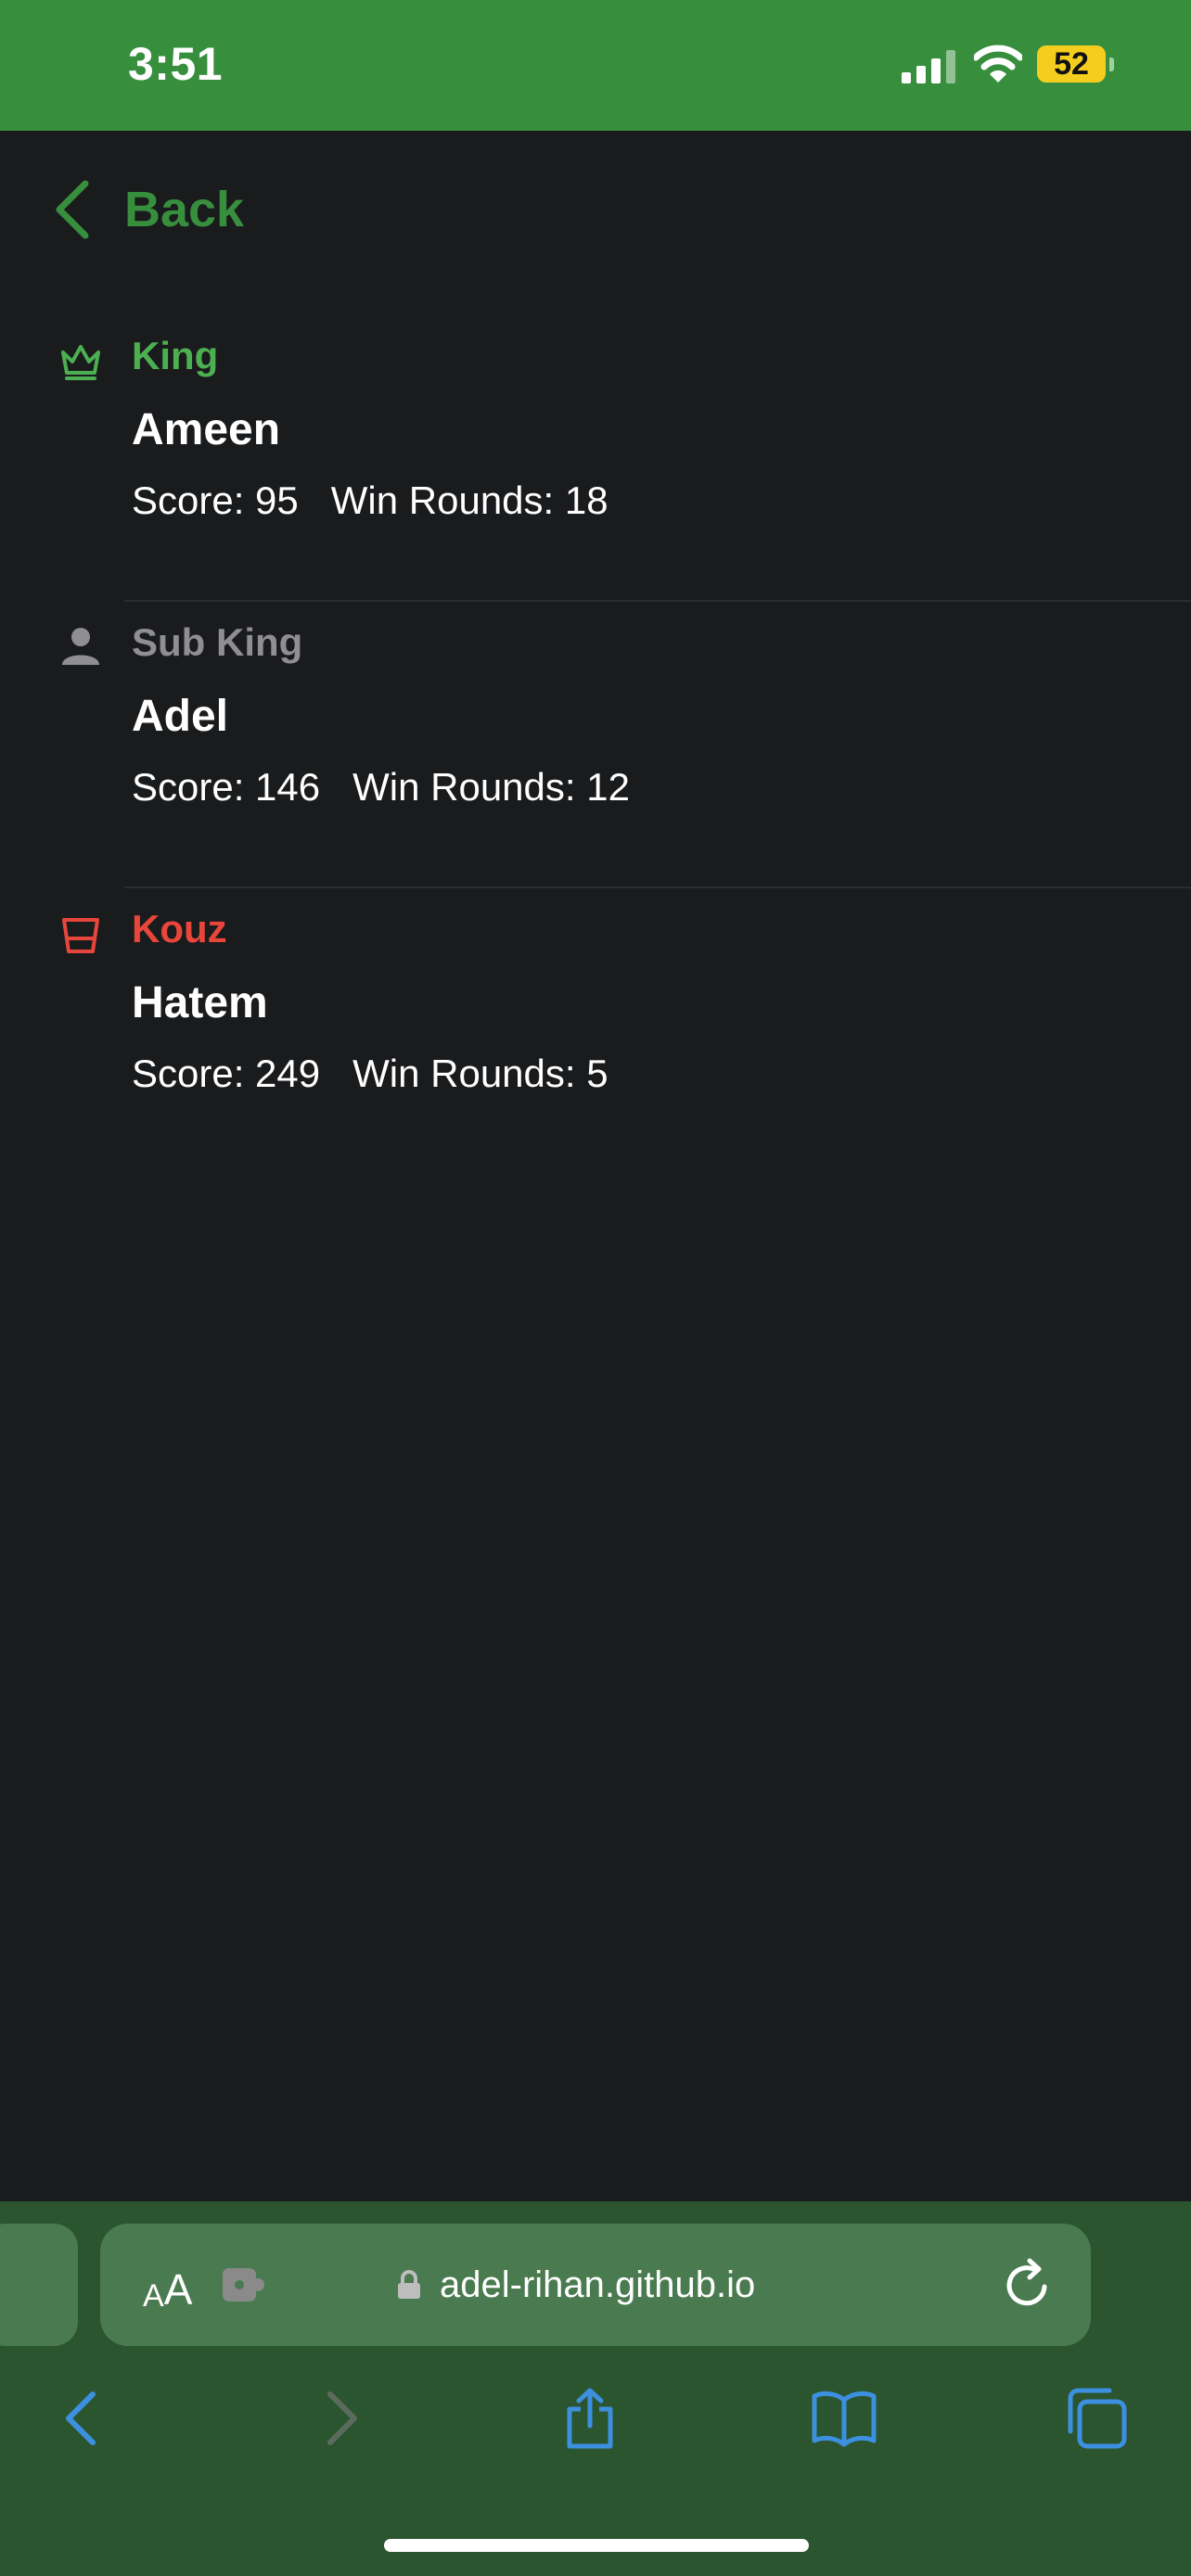  What do you see at coordinates (178, 2289) in the screenshot?
I see `aa-big-glyph: A` at bounding box center [178, 2289].